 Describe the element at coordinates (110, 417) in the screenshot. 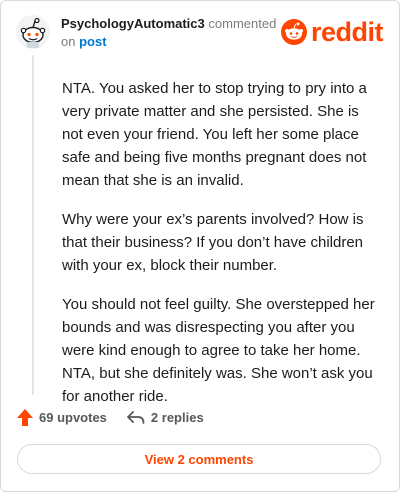

I see `comment-actions: 69 upvotes 2 replies` at that location.